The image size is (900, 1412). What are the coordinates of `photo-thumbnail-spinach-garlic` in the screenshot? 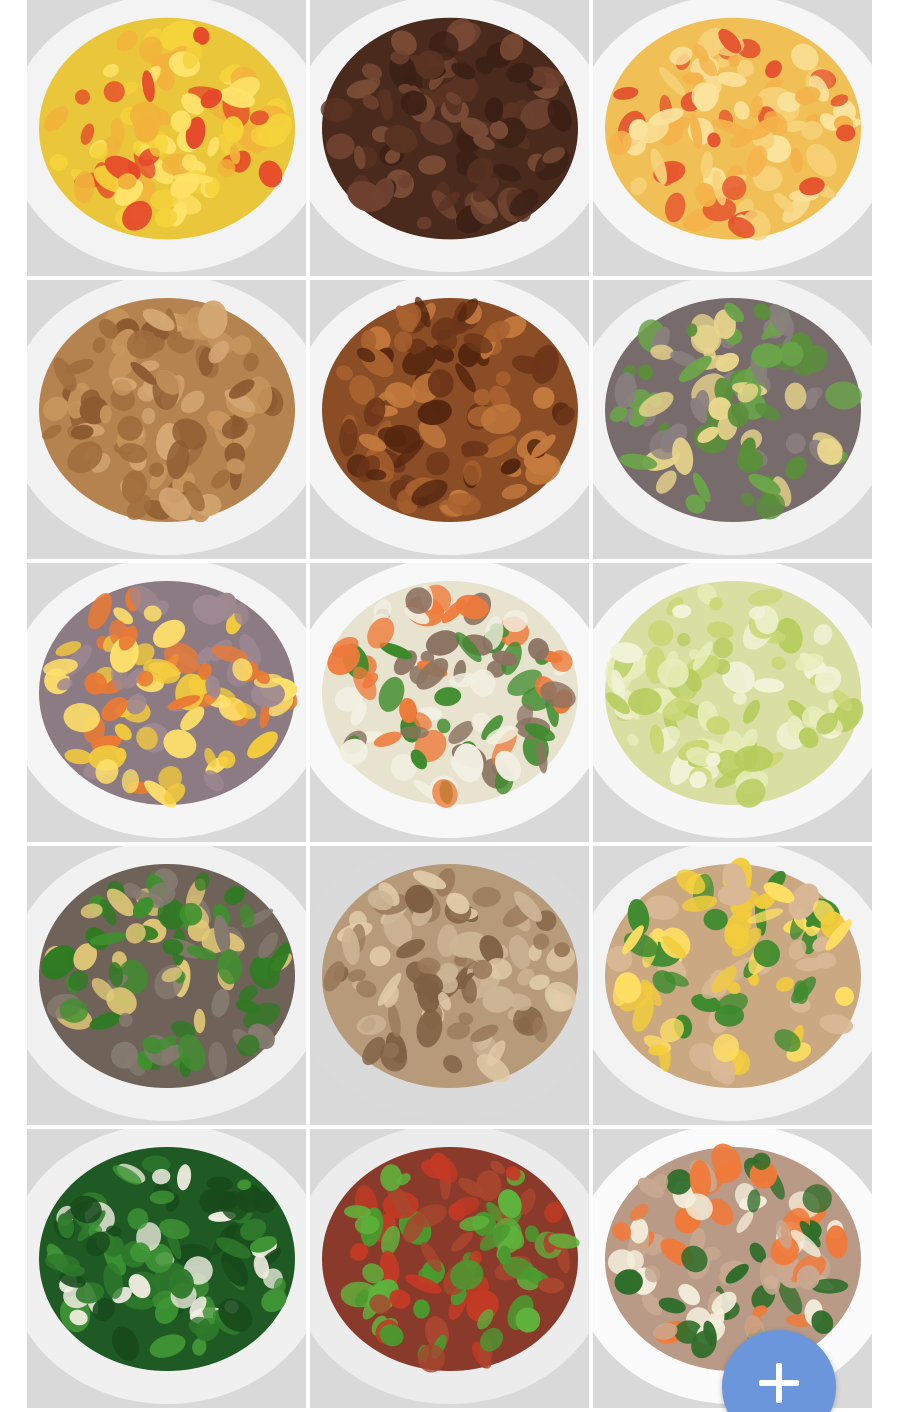 It's located at (166, 1268).